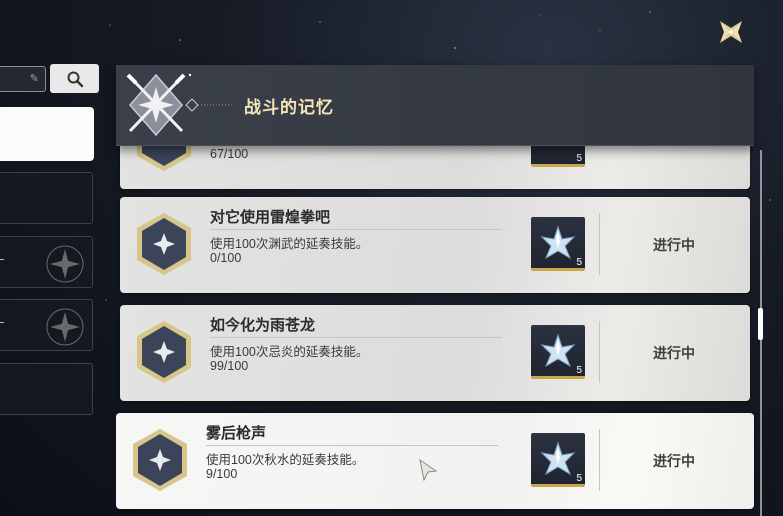 The image size is (783, 516). What do you see at coordinates (263, 325) in the screenshot?
I see `achievement-title: 如今化为雨苍龙` at bounding box center [263, 325].